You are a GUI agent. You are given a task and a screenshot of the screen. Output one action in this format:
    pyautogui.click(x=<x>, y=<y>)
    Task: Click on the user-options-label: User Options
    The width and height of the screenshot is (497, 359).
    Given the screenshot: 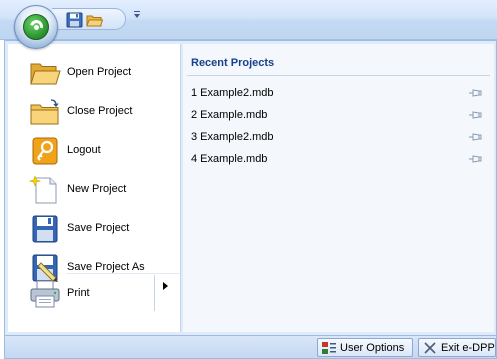 What is the action you would take?
    pyautogui.click(x=372, y=347)
    